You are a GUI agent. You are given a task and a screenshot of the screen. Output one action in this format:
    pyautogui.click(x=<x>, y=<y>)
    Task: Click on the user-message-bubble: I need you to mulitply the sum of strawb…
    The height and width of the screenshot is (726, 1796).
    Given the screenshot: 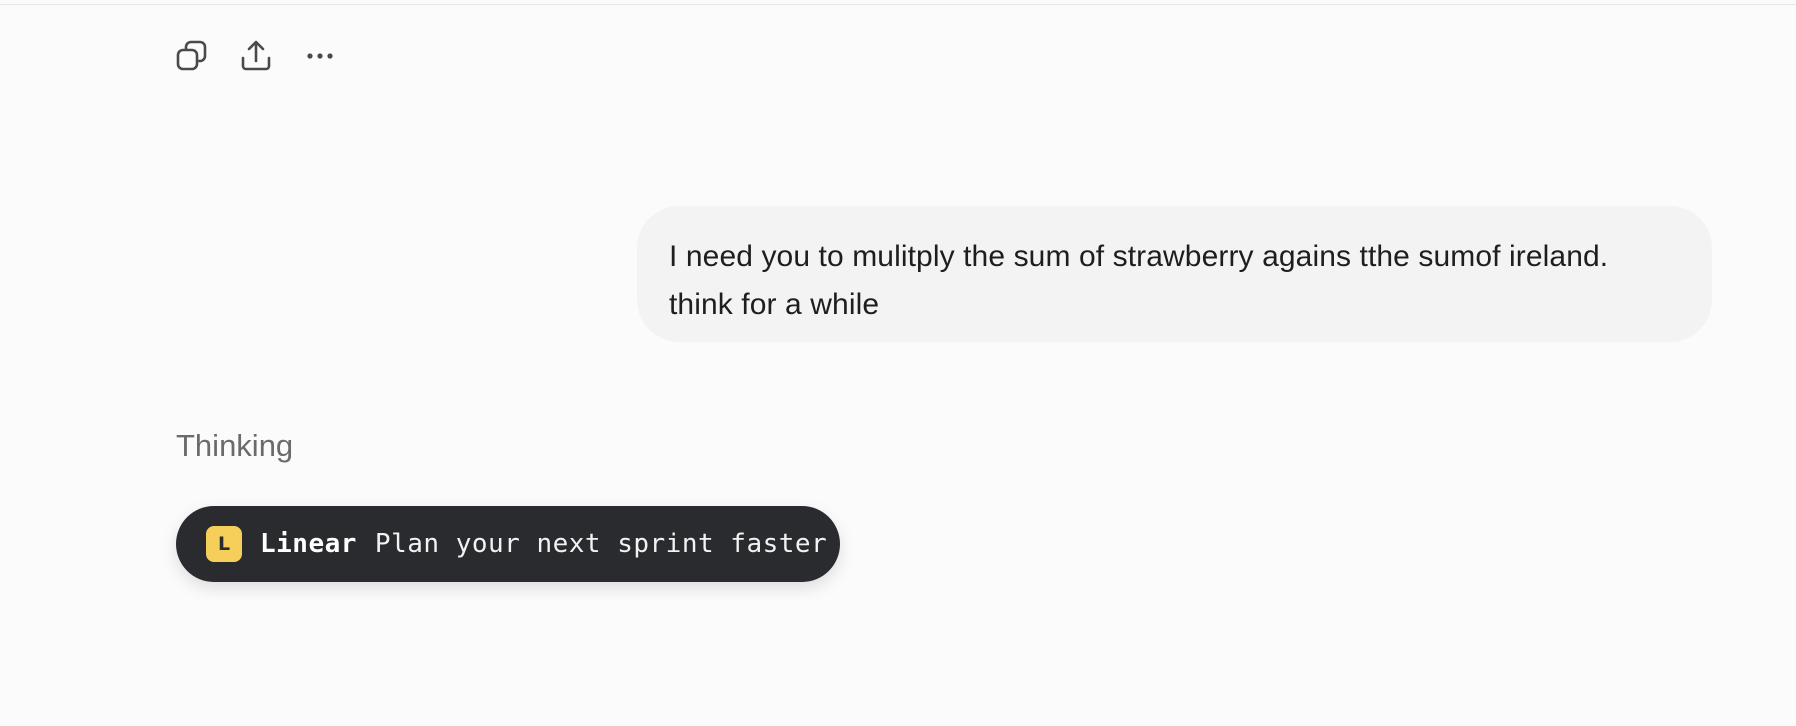 What is the action you would take?
    pyautogui.click(x=1174, y=274)
    